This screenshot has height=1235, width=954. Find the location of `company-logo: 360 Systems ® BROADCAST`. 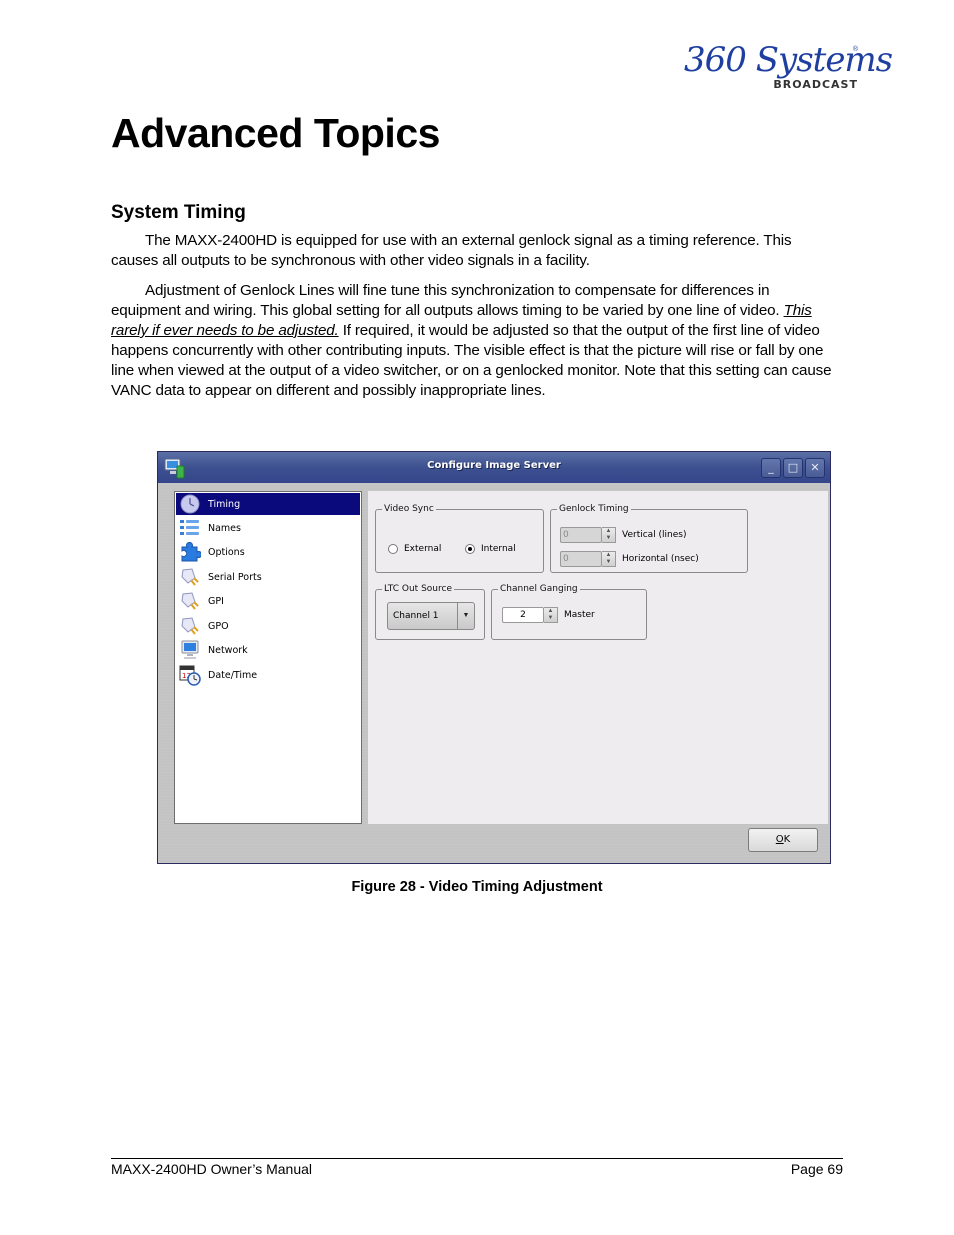

company-logo: 360 Systems ® BROADCAST is located at coordinates (788, 67).